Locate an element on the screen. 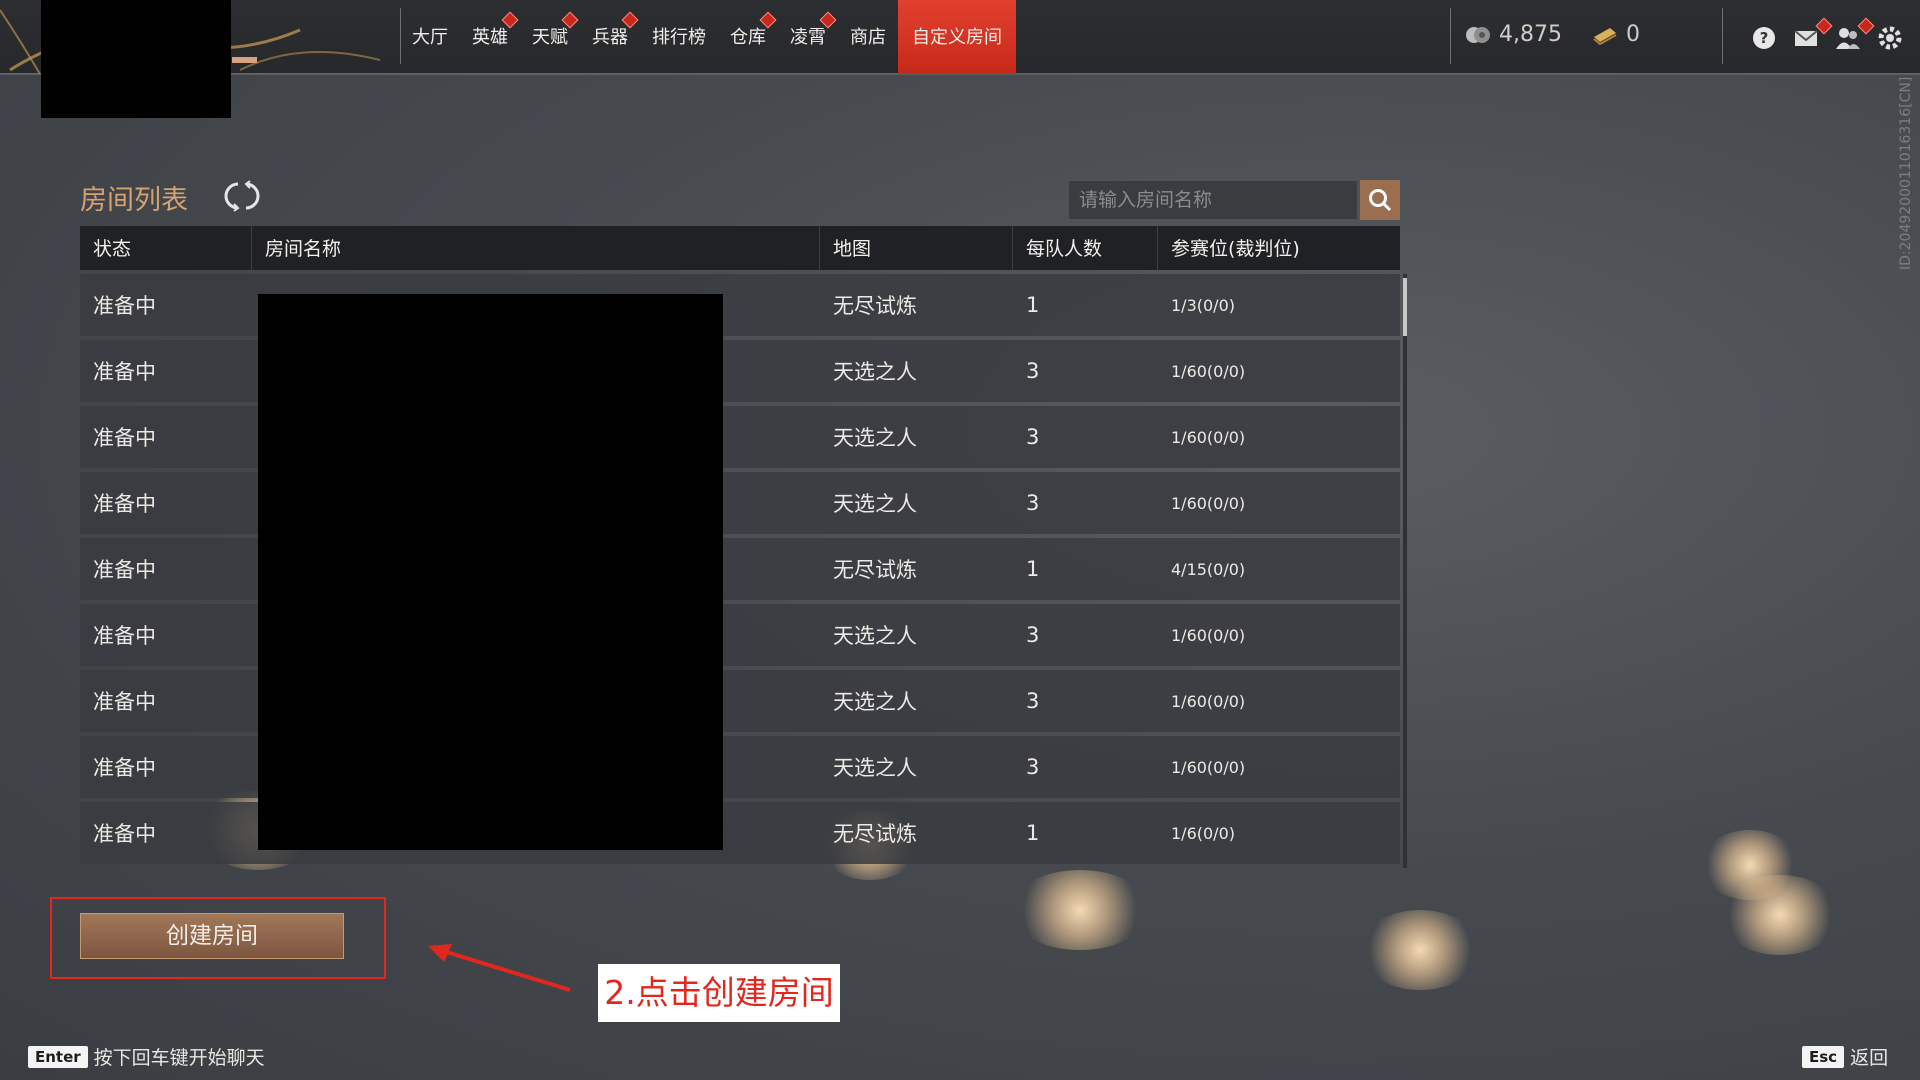  ticket-icon is located at coordinates (1605, 36).